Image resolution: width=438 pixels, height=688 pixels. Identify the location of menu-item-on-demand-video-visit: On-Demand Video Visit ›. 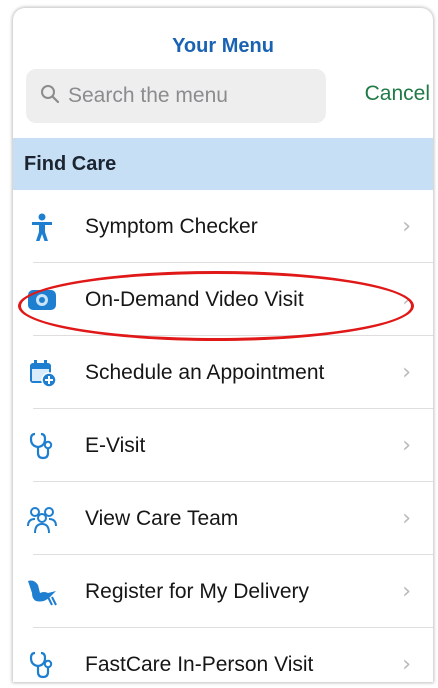
(223, 299).